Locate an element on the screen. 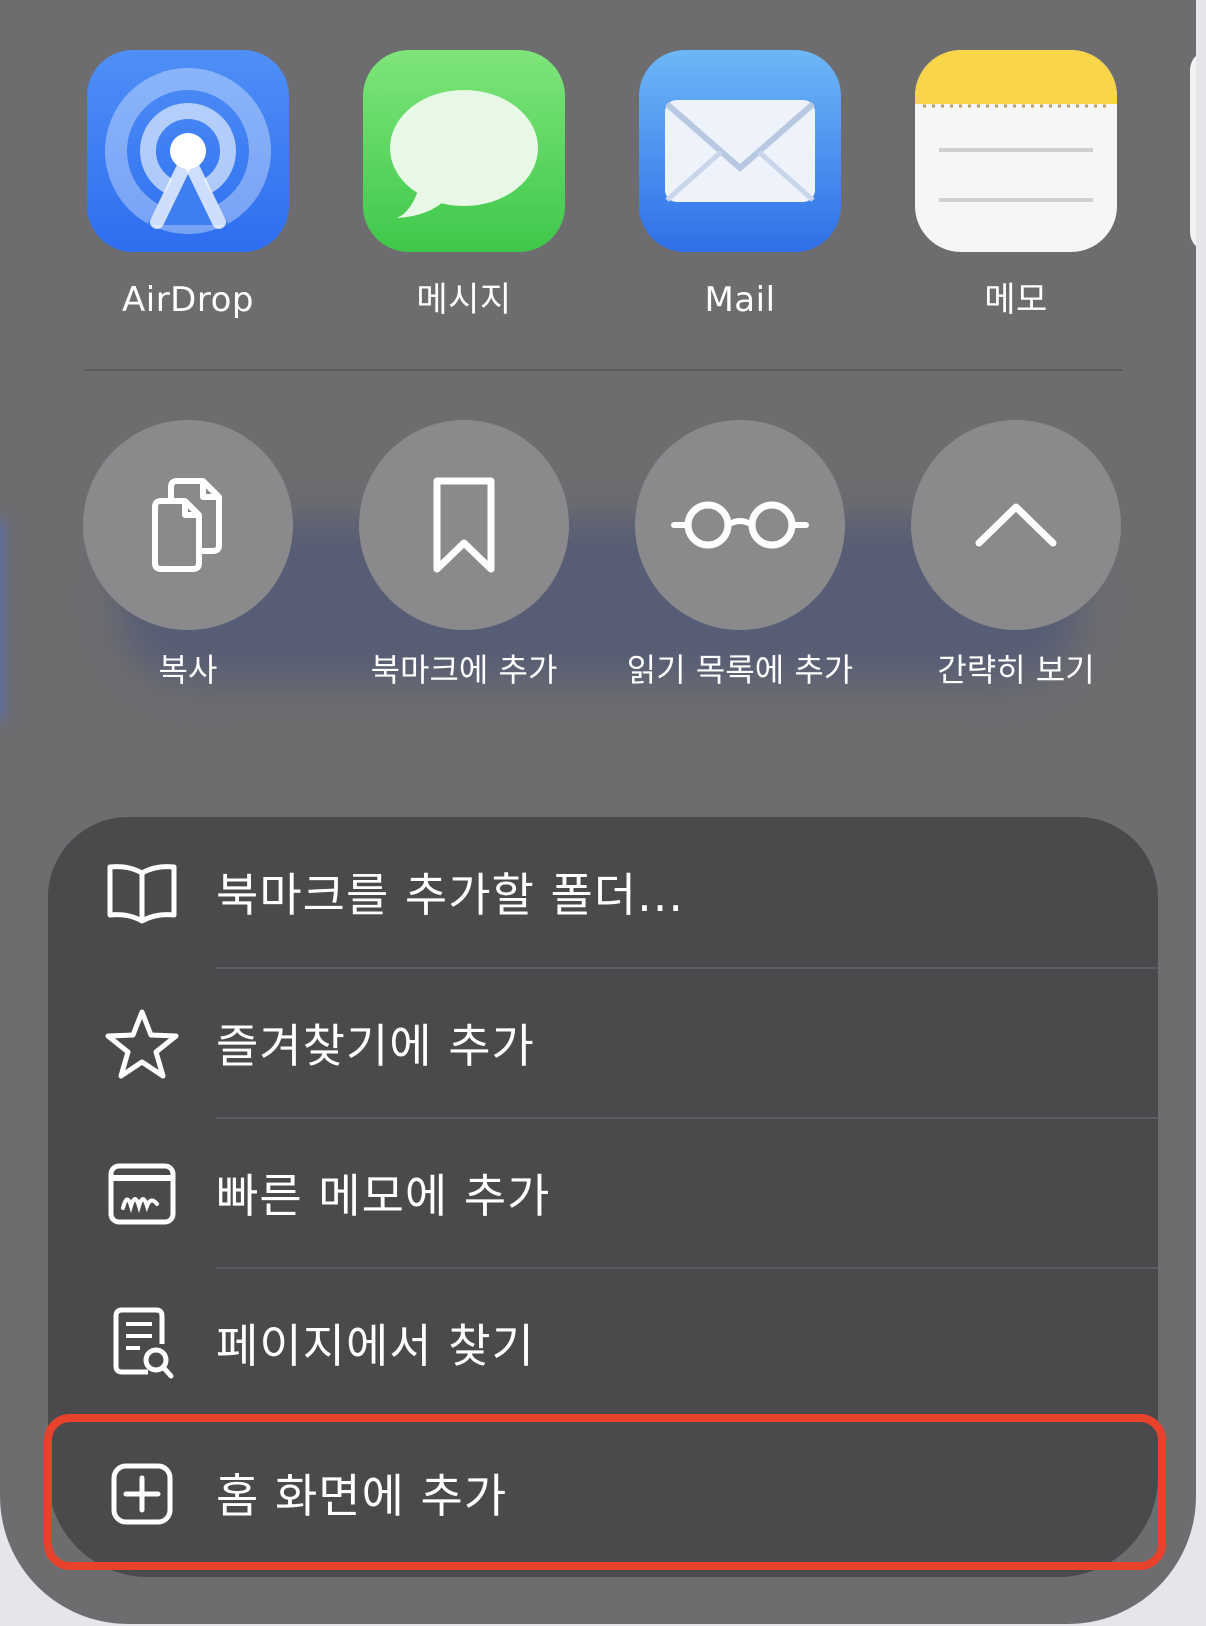  menu-item-quick-note: 빠른 메모에 추가 is located at coordinates (603, 1193).